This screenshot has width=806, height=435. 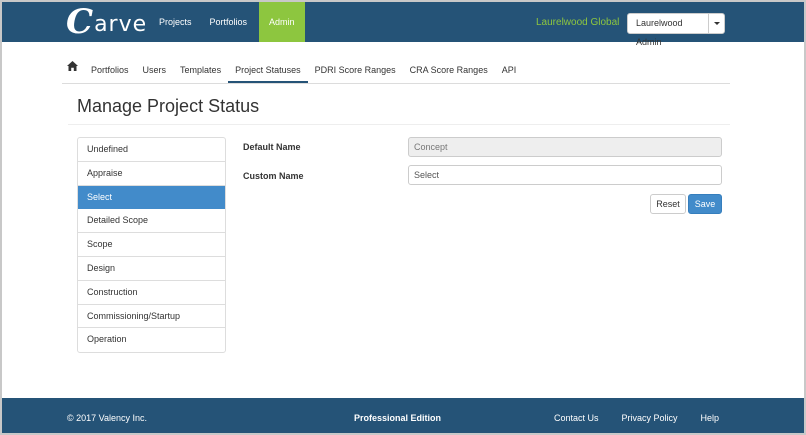 I want to click on footer-link-help: Help, so click(x=710, y=418).